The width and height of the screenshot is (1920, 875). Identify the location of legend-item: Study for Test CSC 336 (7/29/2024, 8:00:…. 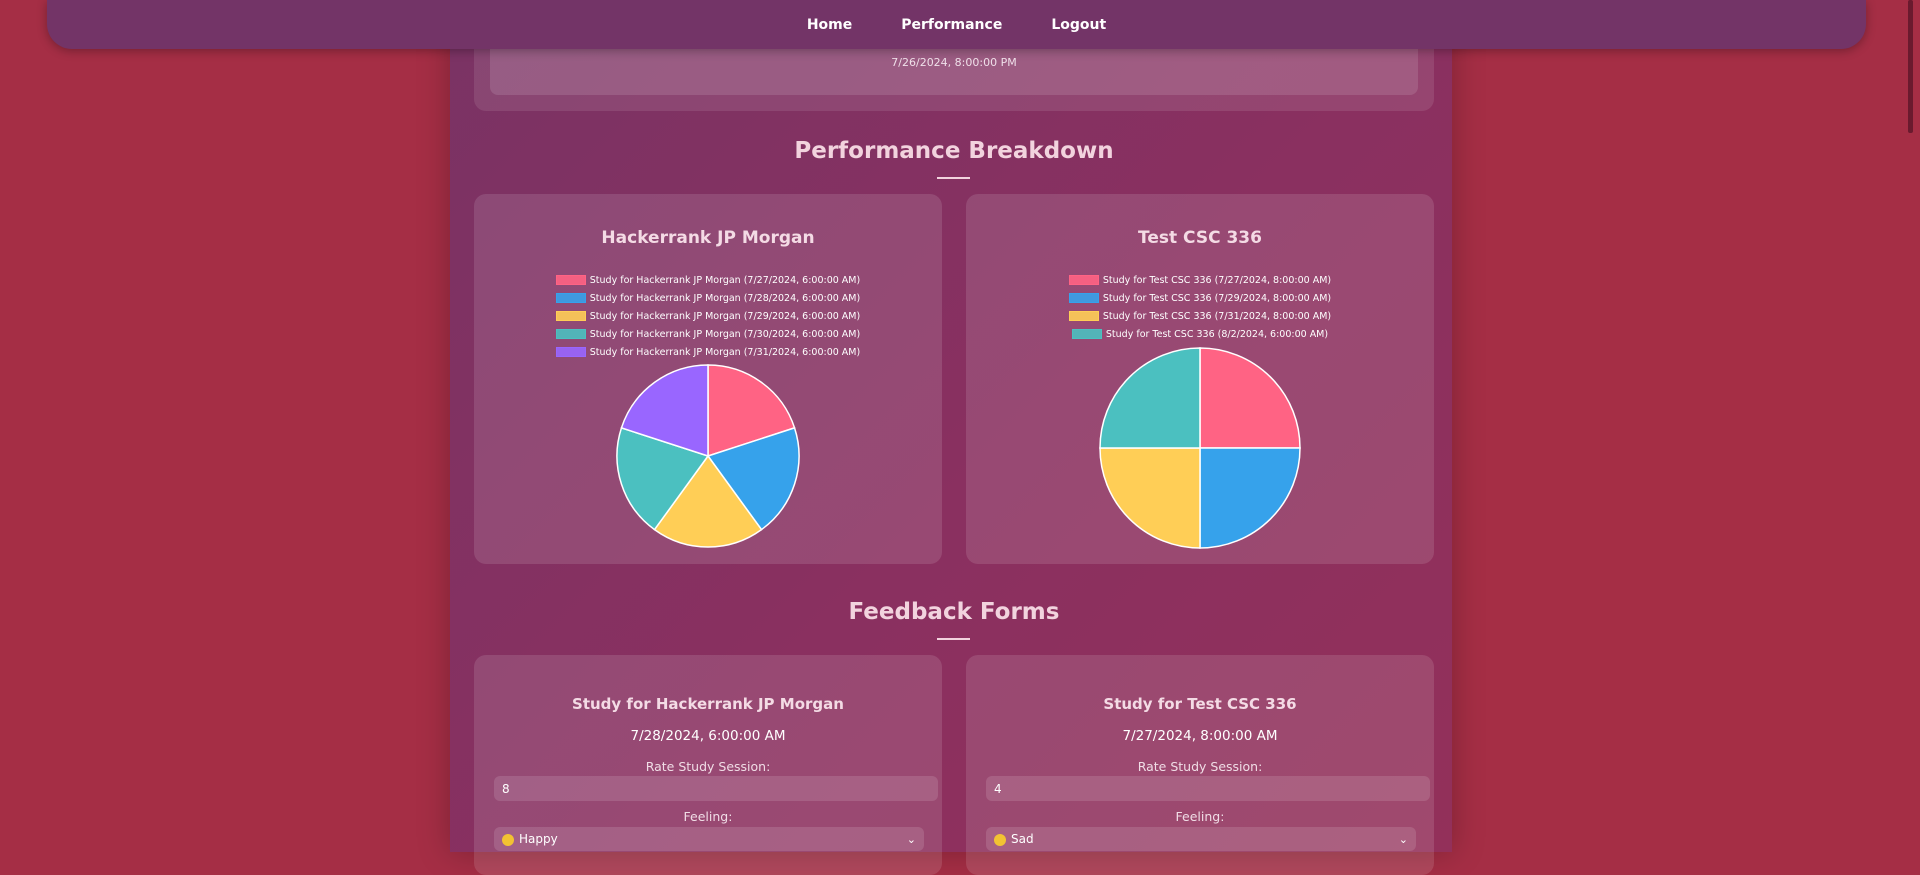
(1200, 298).